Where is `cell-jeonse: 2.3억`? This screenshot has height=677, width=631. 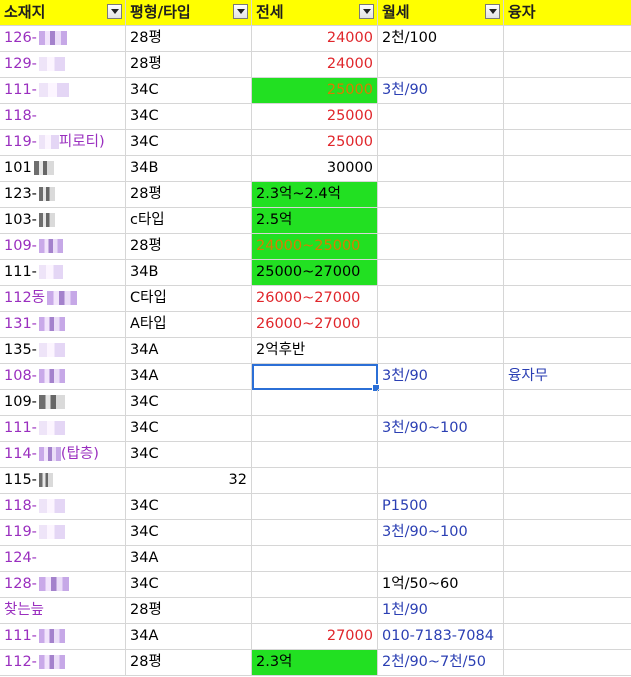 cell-jeonse: 2.3억 is located at coordinates (315, 663).